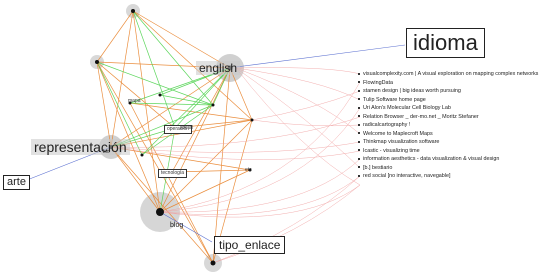 The width and height of the screenshot is (545, 276). Describe the element at coordinates (134, 101) in the screenshot. I see `node-label-mapa: mapa` at that location.